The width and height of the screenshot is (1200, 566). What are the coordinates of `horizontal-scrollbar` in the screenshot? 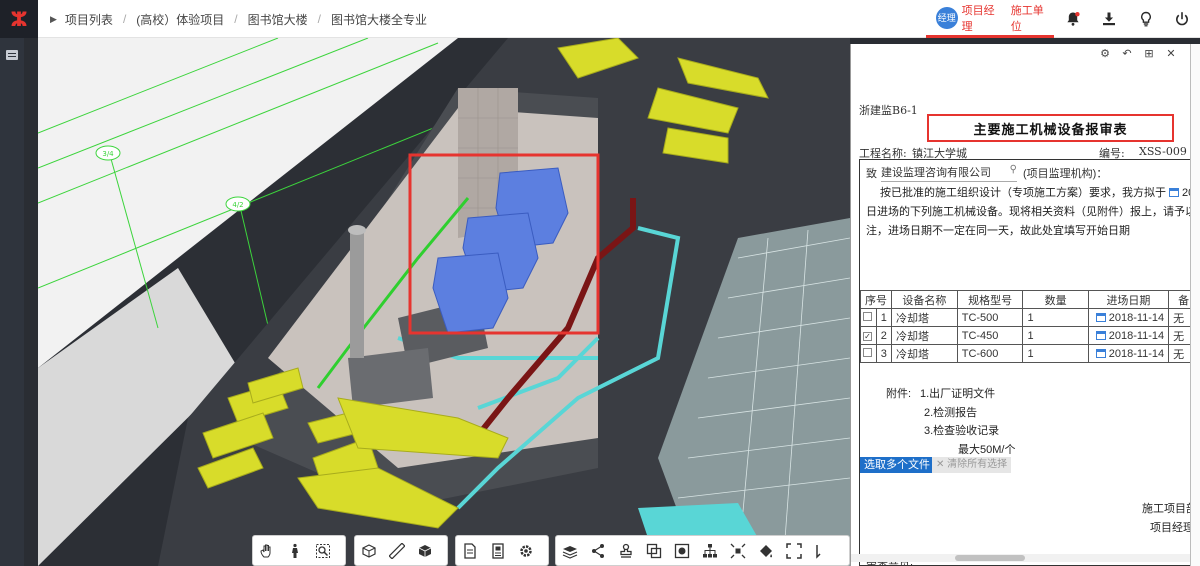 It's located at (1020, 558).